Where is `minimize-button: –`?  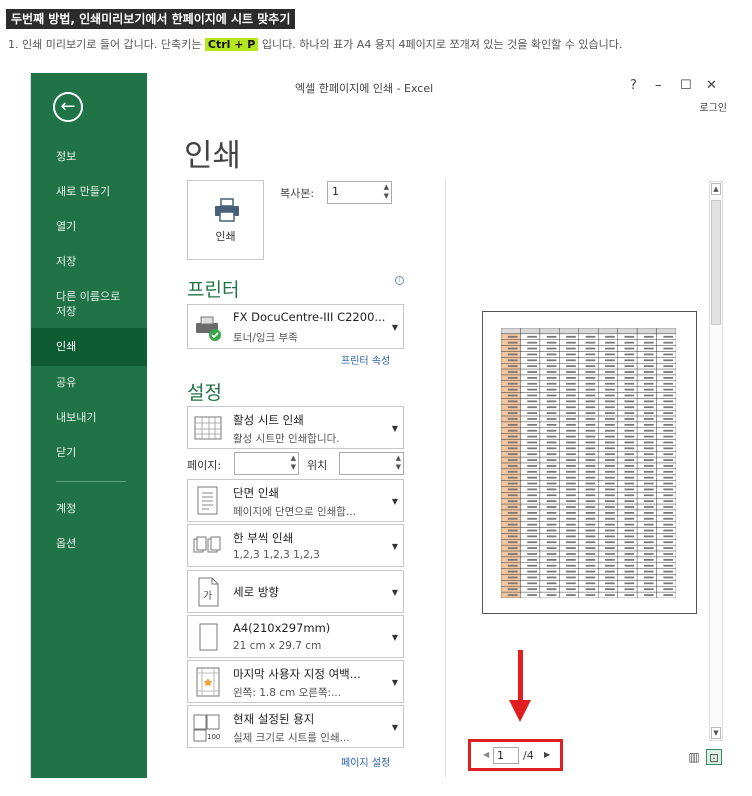 minimize-button: – is located at coordinates (658, 85).